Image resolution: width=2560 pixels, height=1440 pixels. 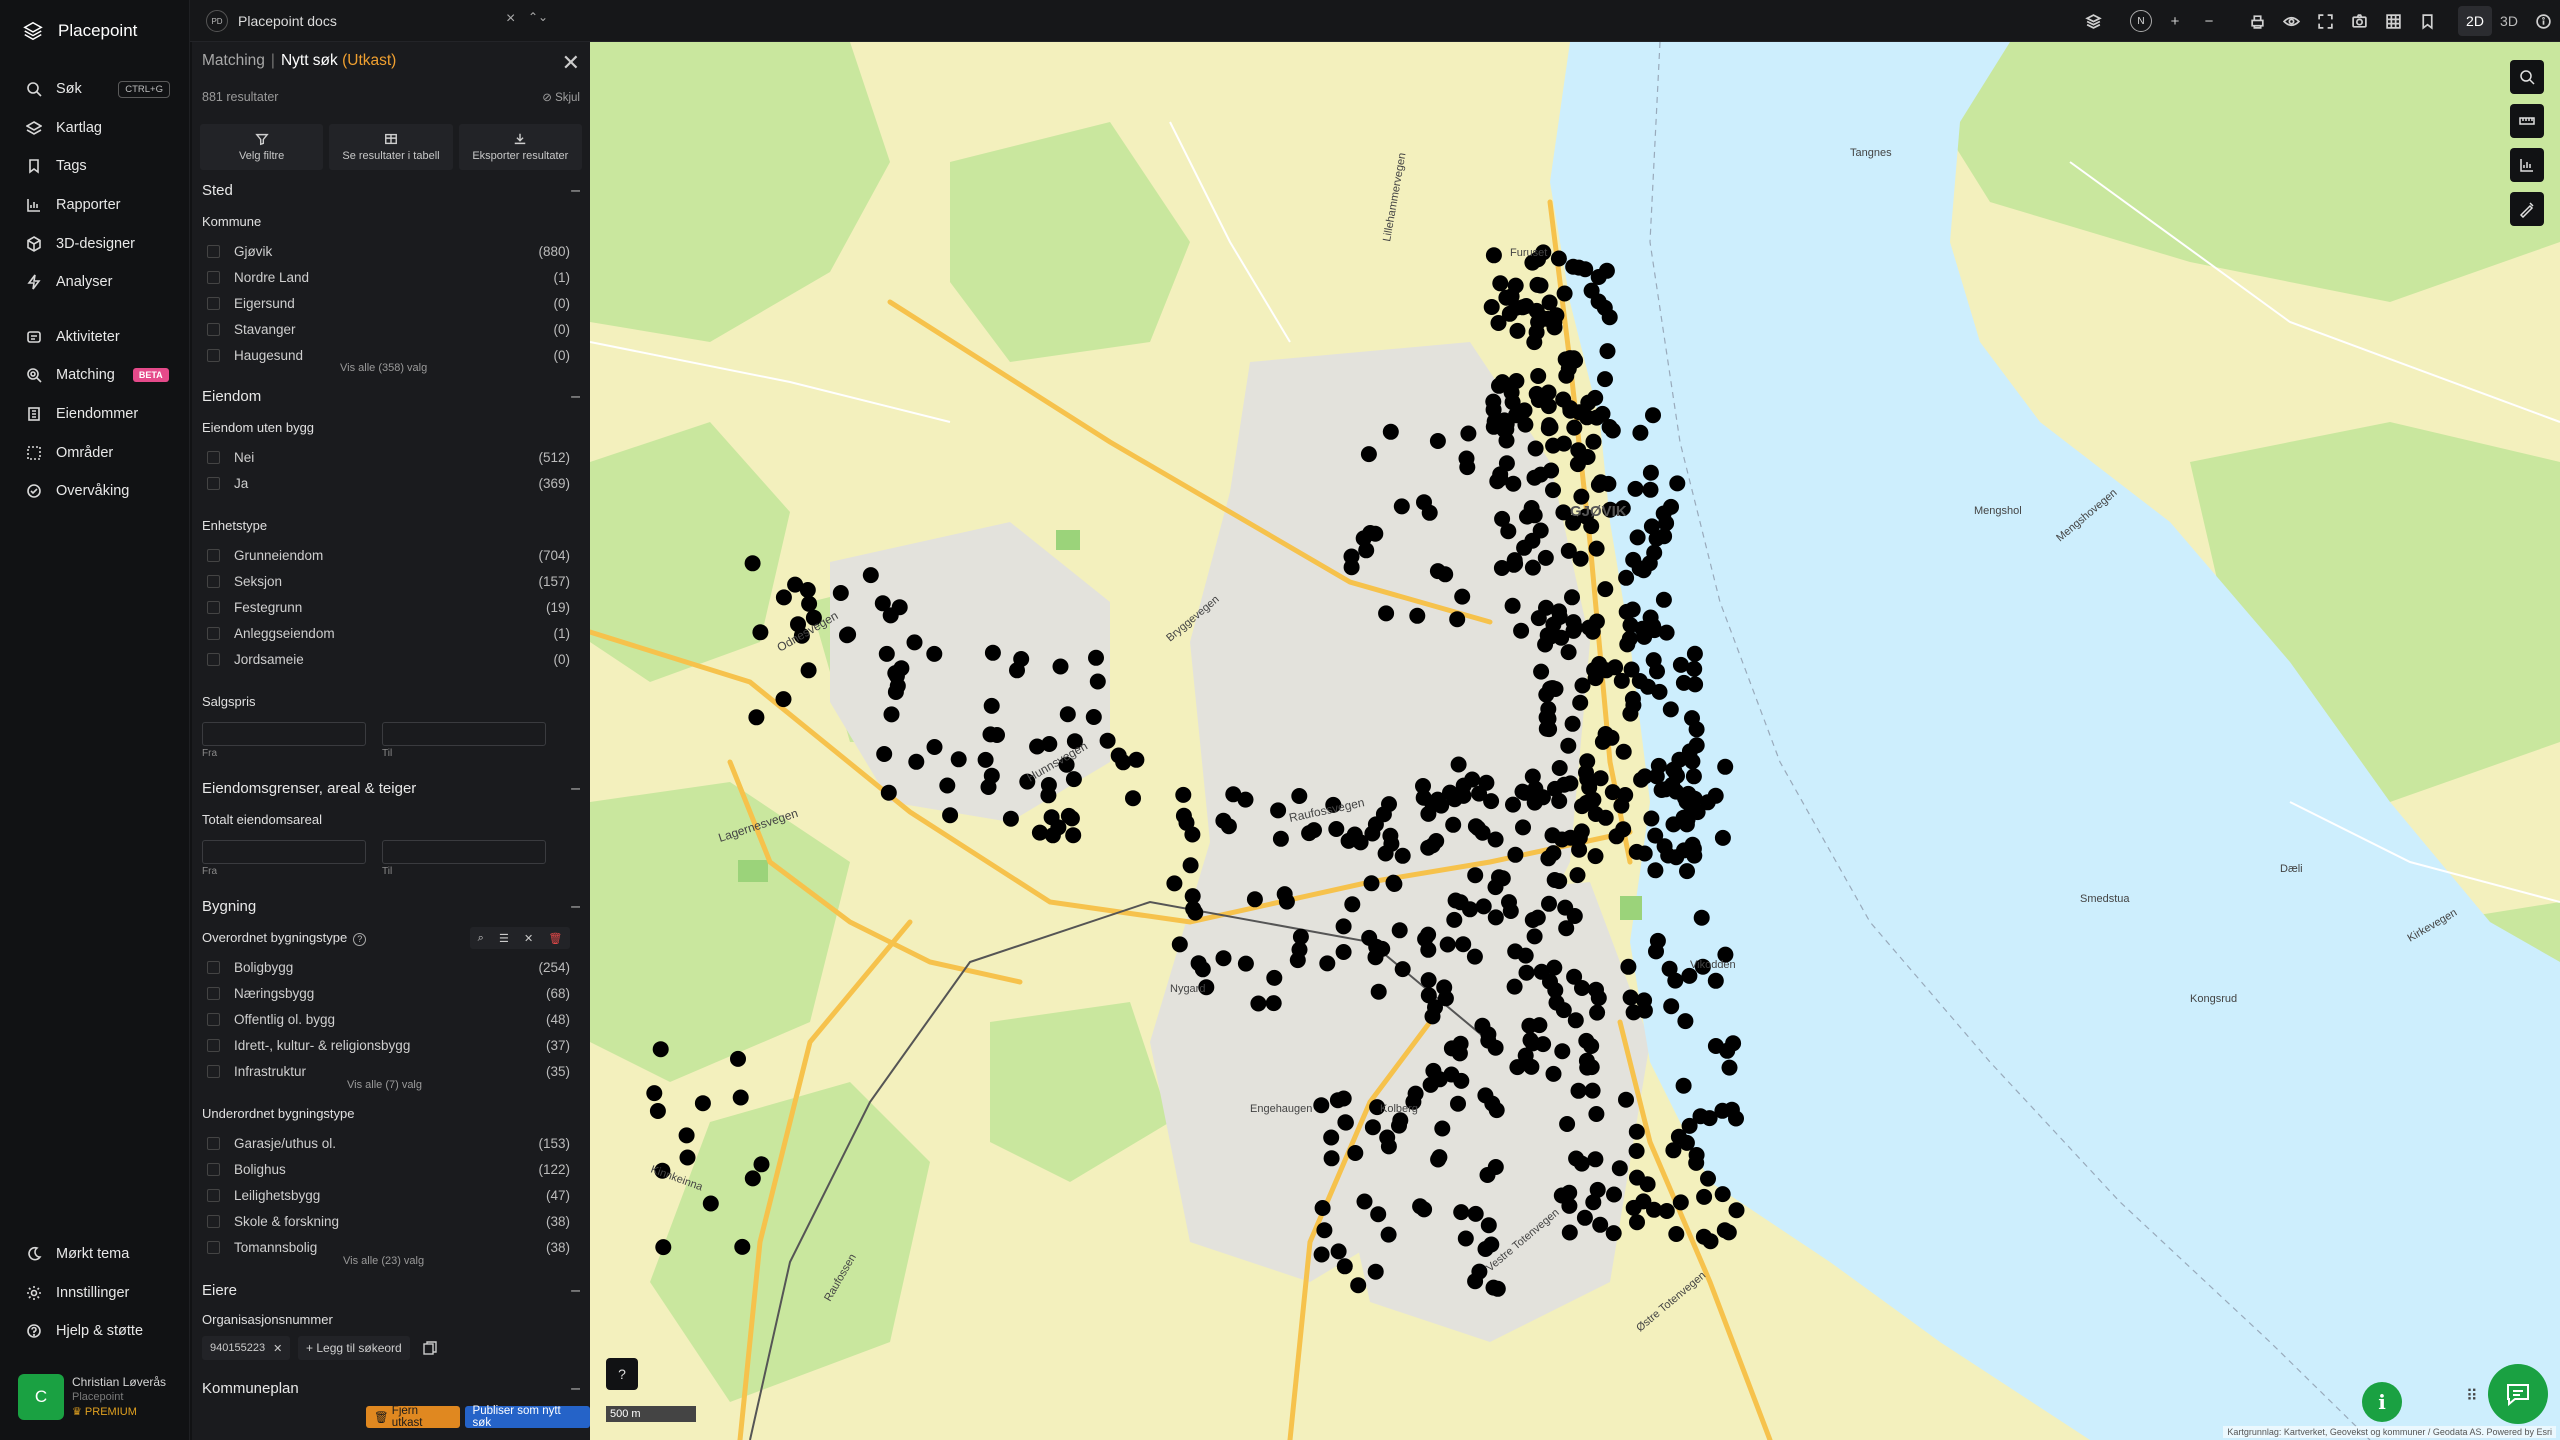 I want to click on section-kommuneplan: Kommuneplan –, so click(x=391, y=1388).